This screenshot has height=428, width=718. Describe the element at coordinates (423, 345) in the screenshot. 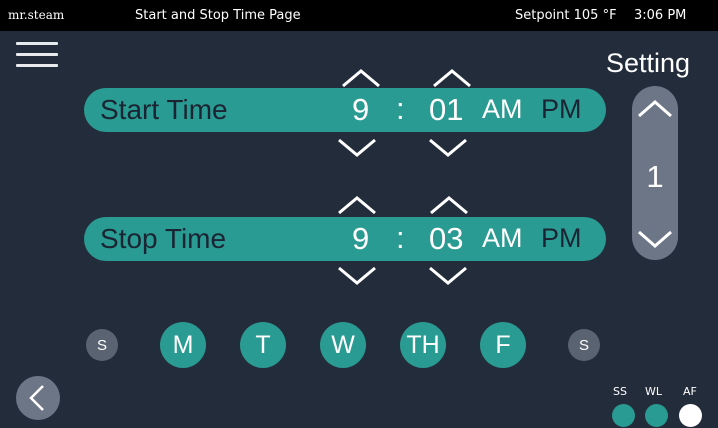

I see `day-thursday-button: TH` at that location.